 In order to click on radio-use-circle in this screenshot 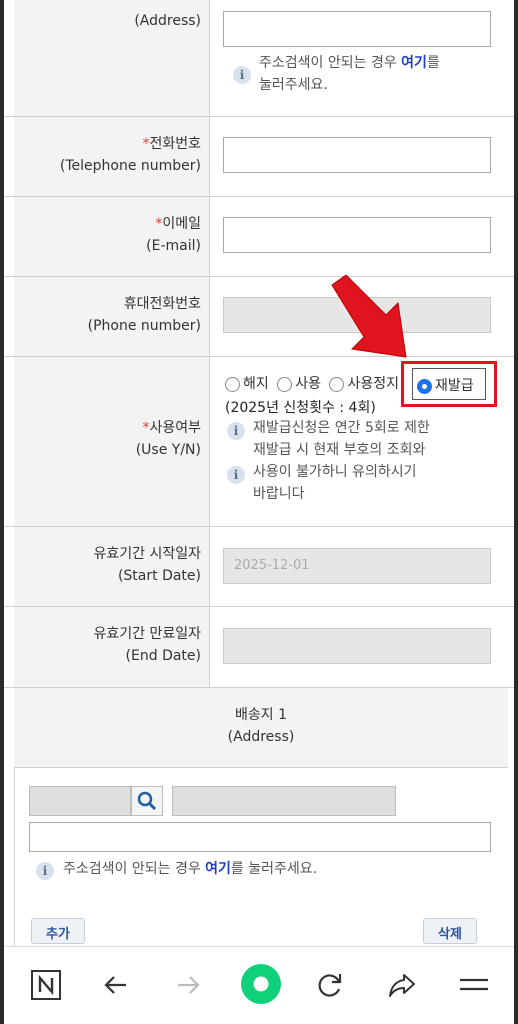, I will do `click(285, 384)`.